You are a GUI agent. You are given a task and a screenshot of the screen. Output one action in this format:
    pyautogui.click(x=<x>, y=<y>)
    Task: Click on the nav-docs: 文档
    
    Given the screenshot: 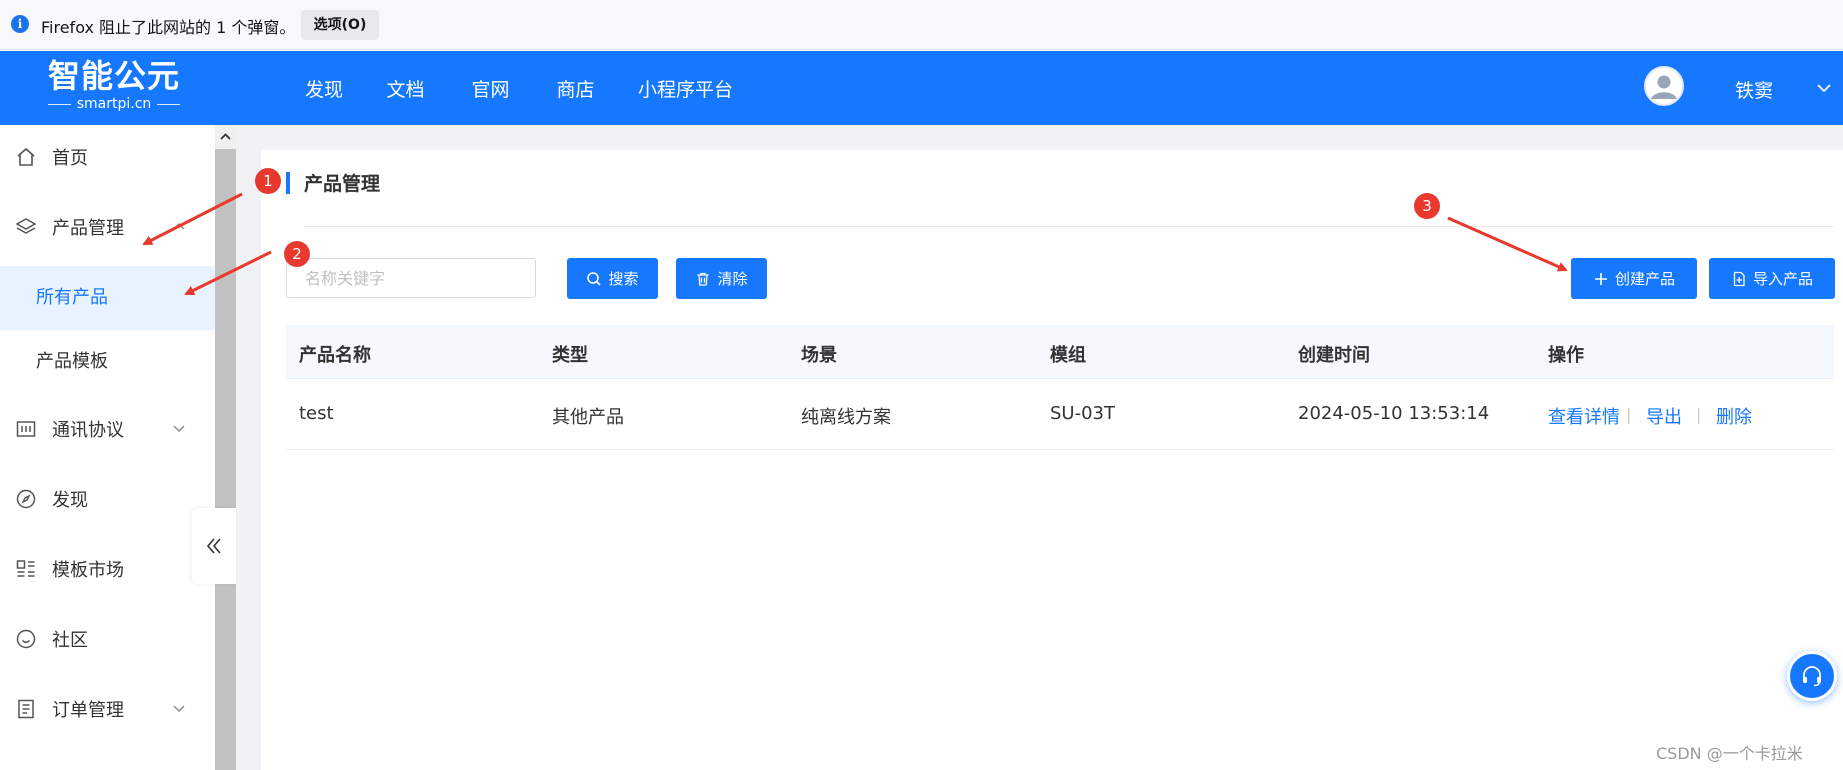 What is the action you would take?
    pyautogui.click(x=405, y=88)
    